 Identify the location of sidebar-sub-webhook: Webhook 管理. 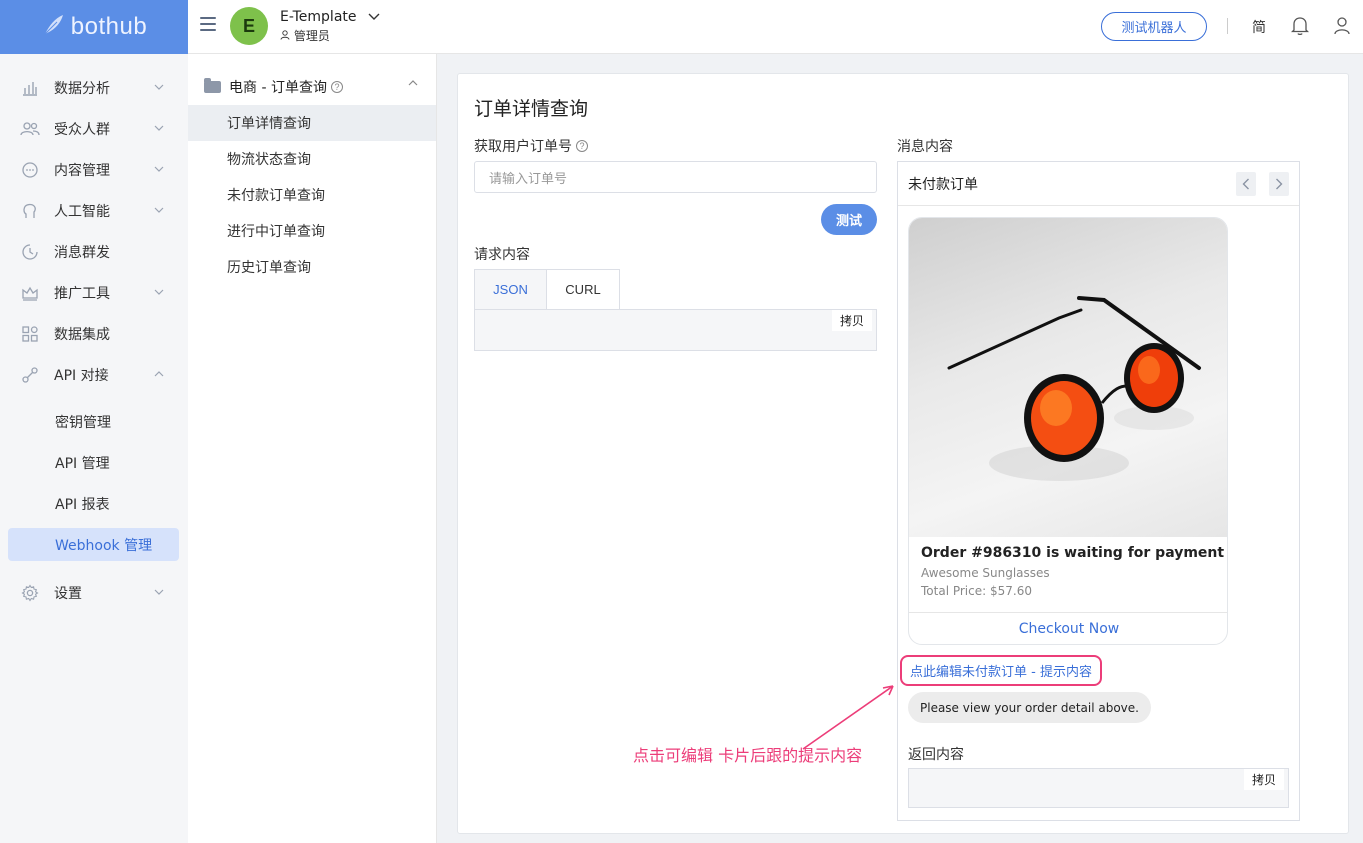
(93, 544).